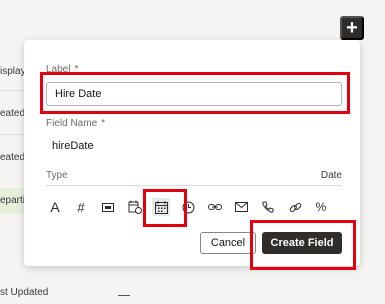 This screenshot has width=385, height=304. What do you see at coordinates (161, 207) in the screenshot?
I see `date-type-icon` at bounding box center [161, 207].